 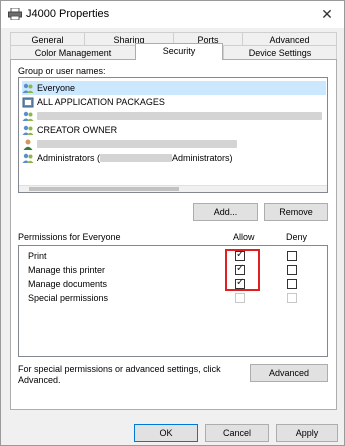 What do you see at coordinates (73, 52) in the screenshot?
I see `tab-color-management: Color Management` at bounding box center [73, 52].